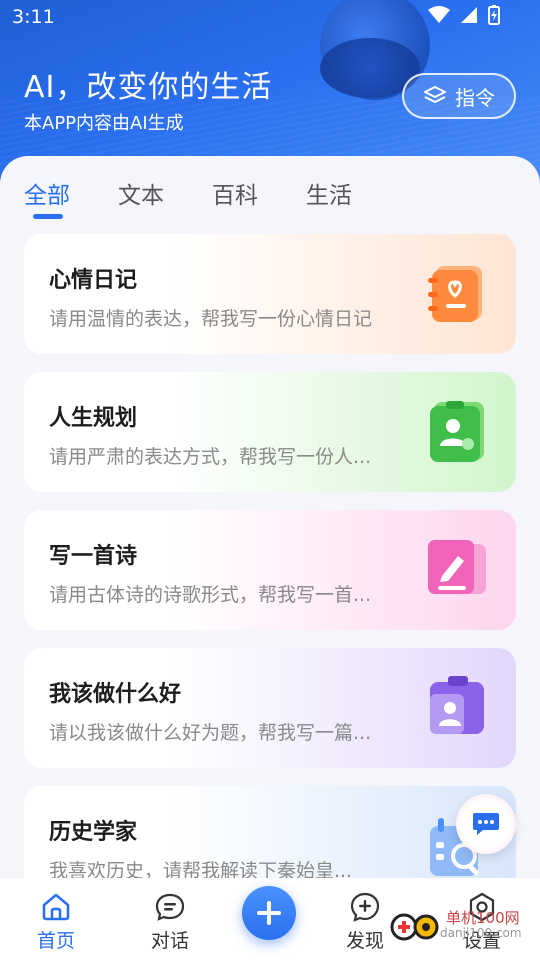  What do you see at coordinates (494, 15) in the screenshot?
I see `battery-icon` at bounding box center [494, 15].